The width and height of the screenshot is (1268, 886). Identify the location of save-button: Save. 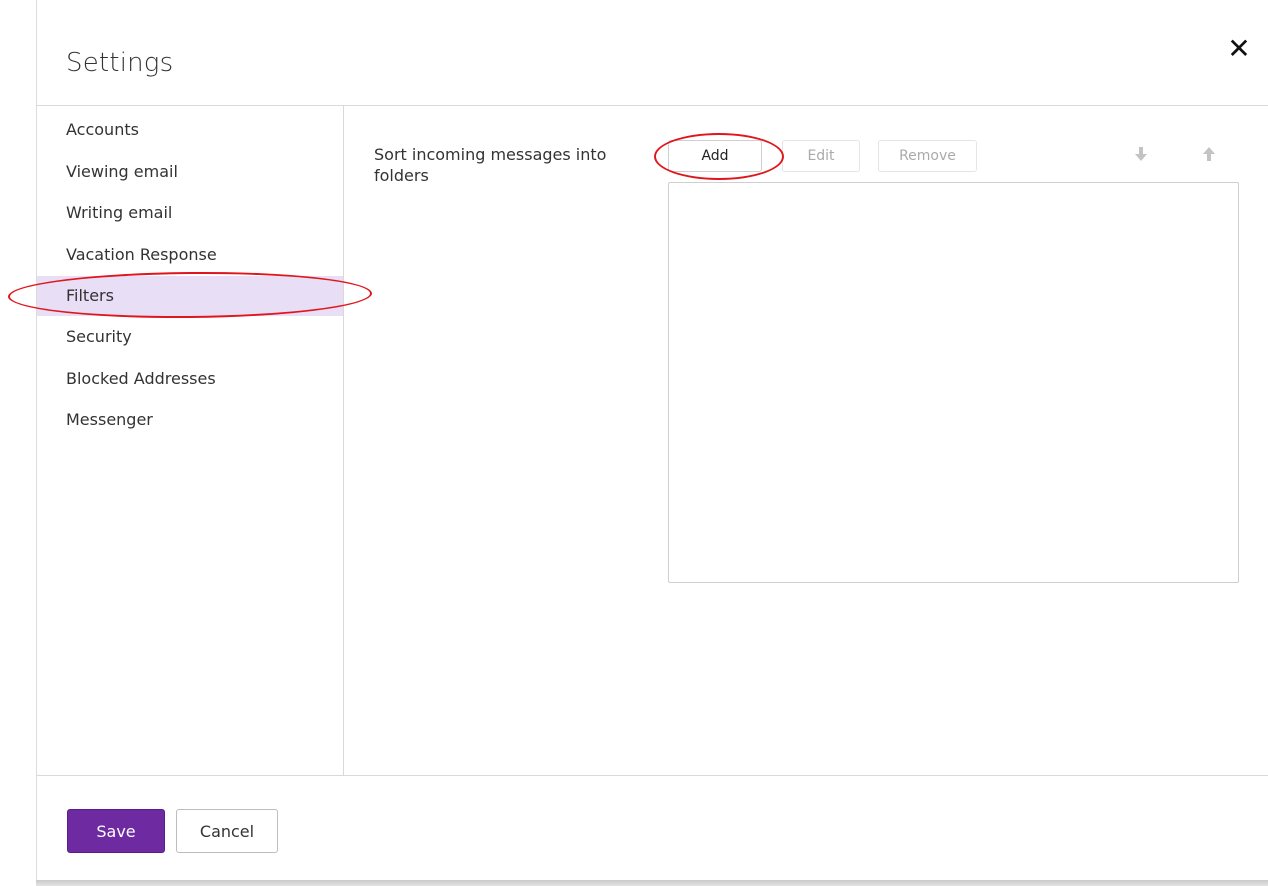
(116, 831).